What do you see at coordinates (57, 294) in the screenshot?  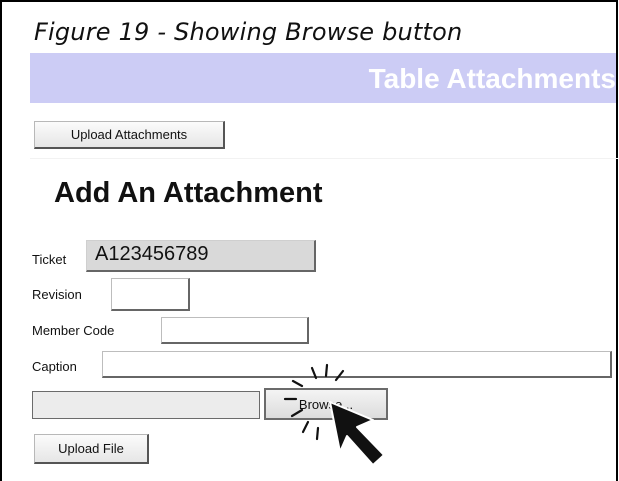 I see `revision-label: Revision` at bounding box center [57, 294].